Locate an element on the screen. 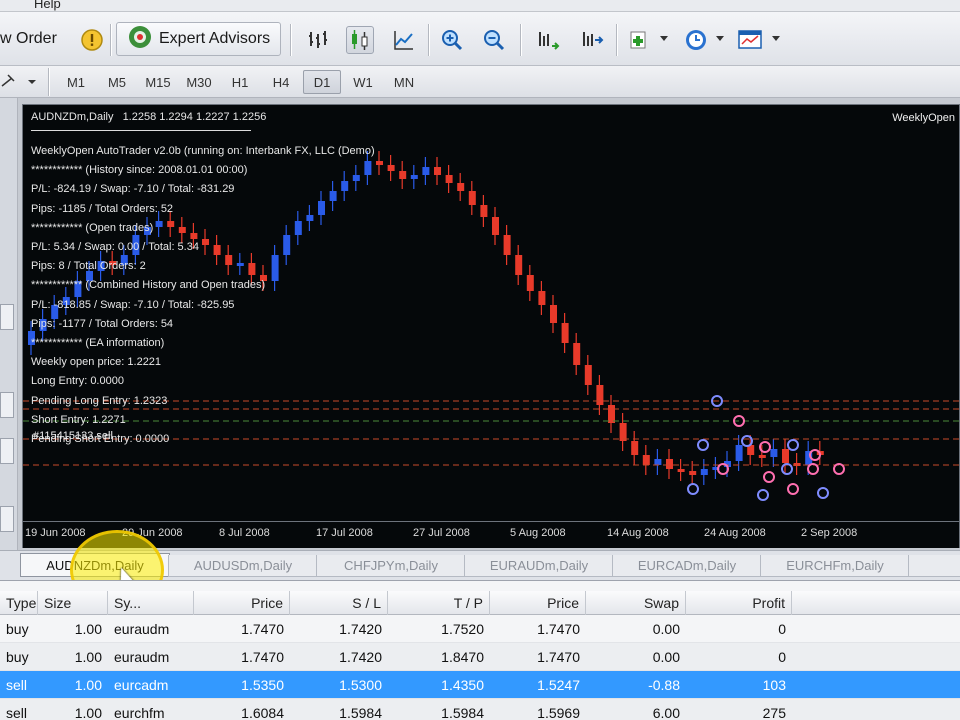  line-chart-icon is located at coordinates (404, 40).